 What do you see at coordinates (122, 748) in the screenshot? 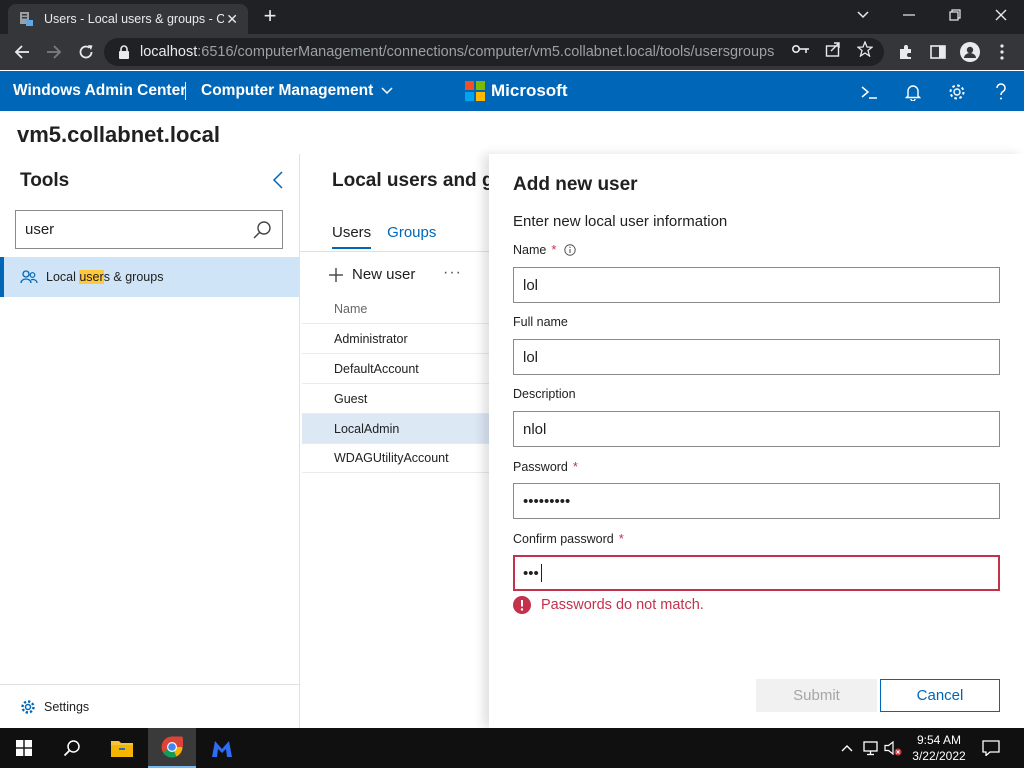
I see `file-explorer-icon` at bounding box center [122, 748].